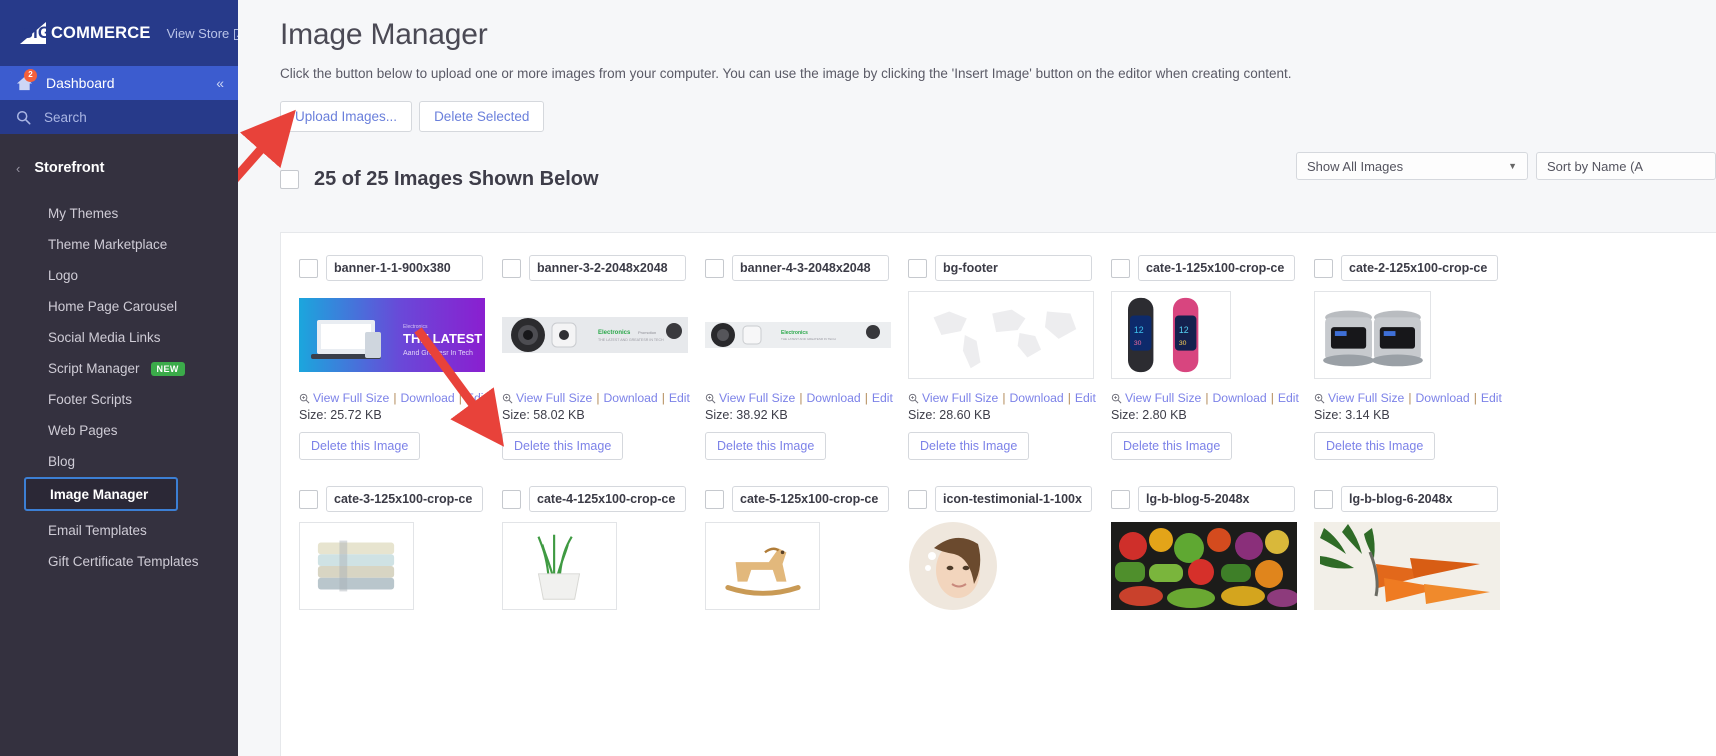 The height and width of the screenshot is (756, 1716). I want to click on magnify-icon, so click(1116, 398).